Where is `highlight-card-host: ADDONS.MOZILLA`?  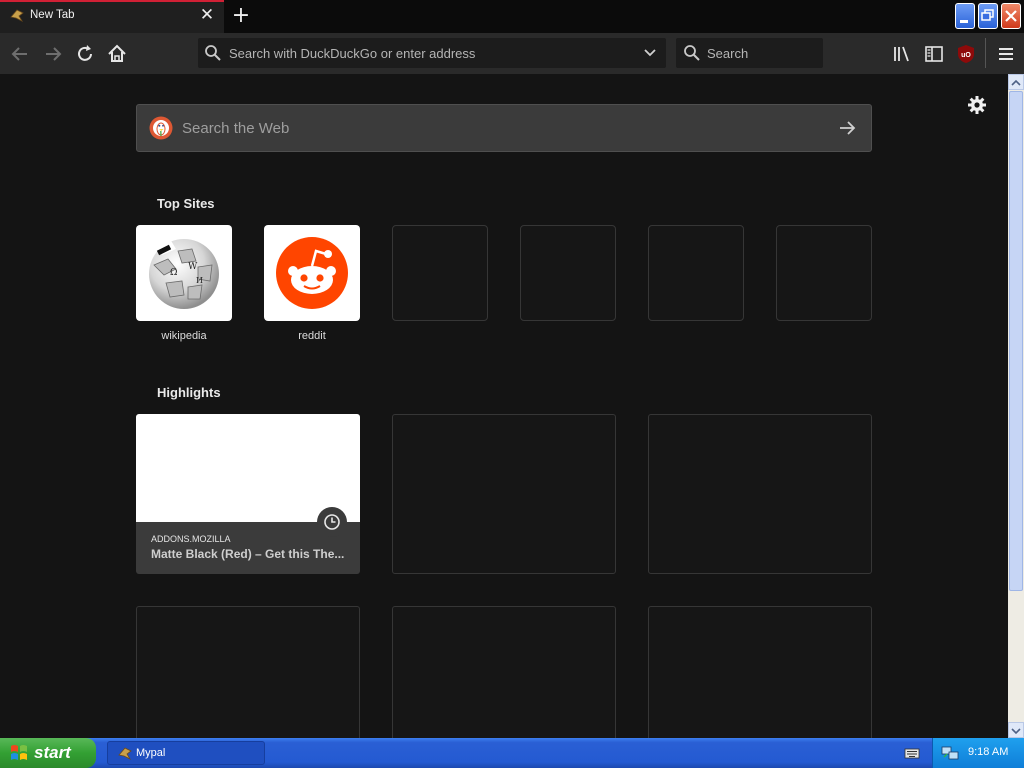
highlight-card-host: ADDONS.MOZILLA is located at coordinates (191, 539).